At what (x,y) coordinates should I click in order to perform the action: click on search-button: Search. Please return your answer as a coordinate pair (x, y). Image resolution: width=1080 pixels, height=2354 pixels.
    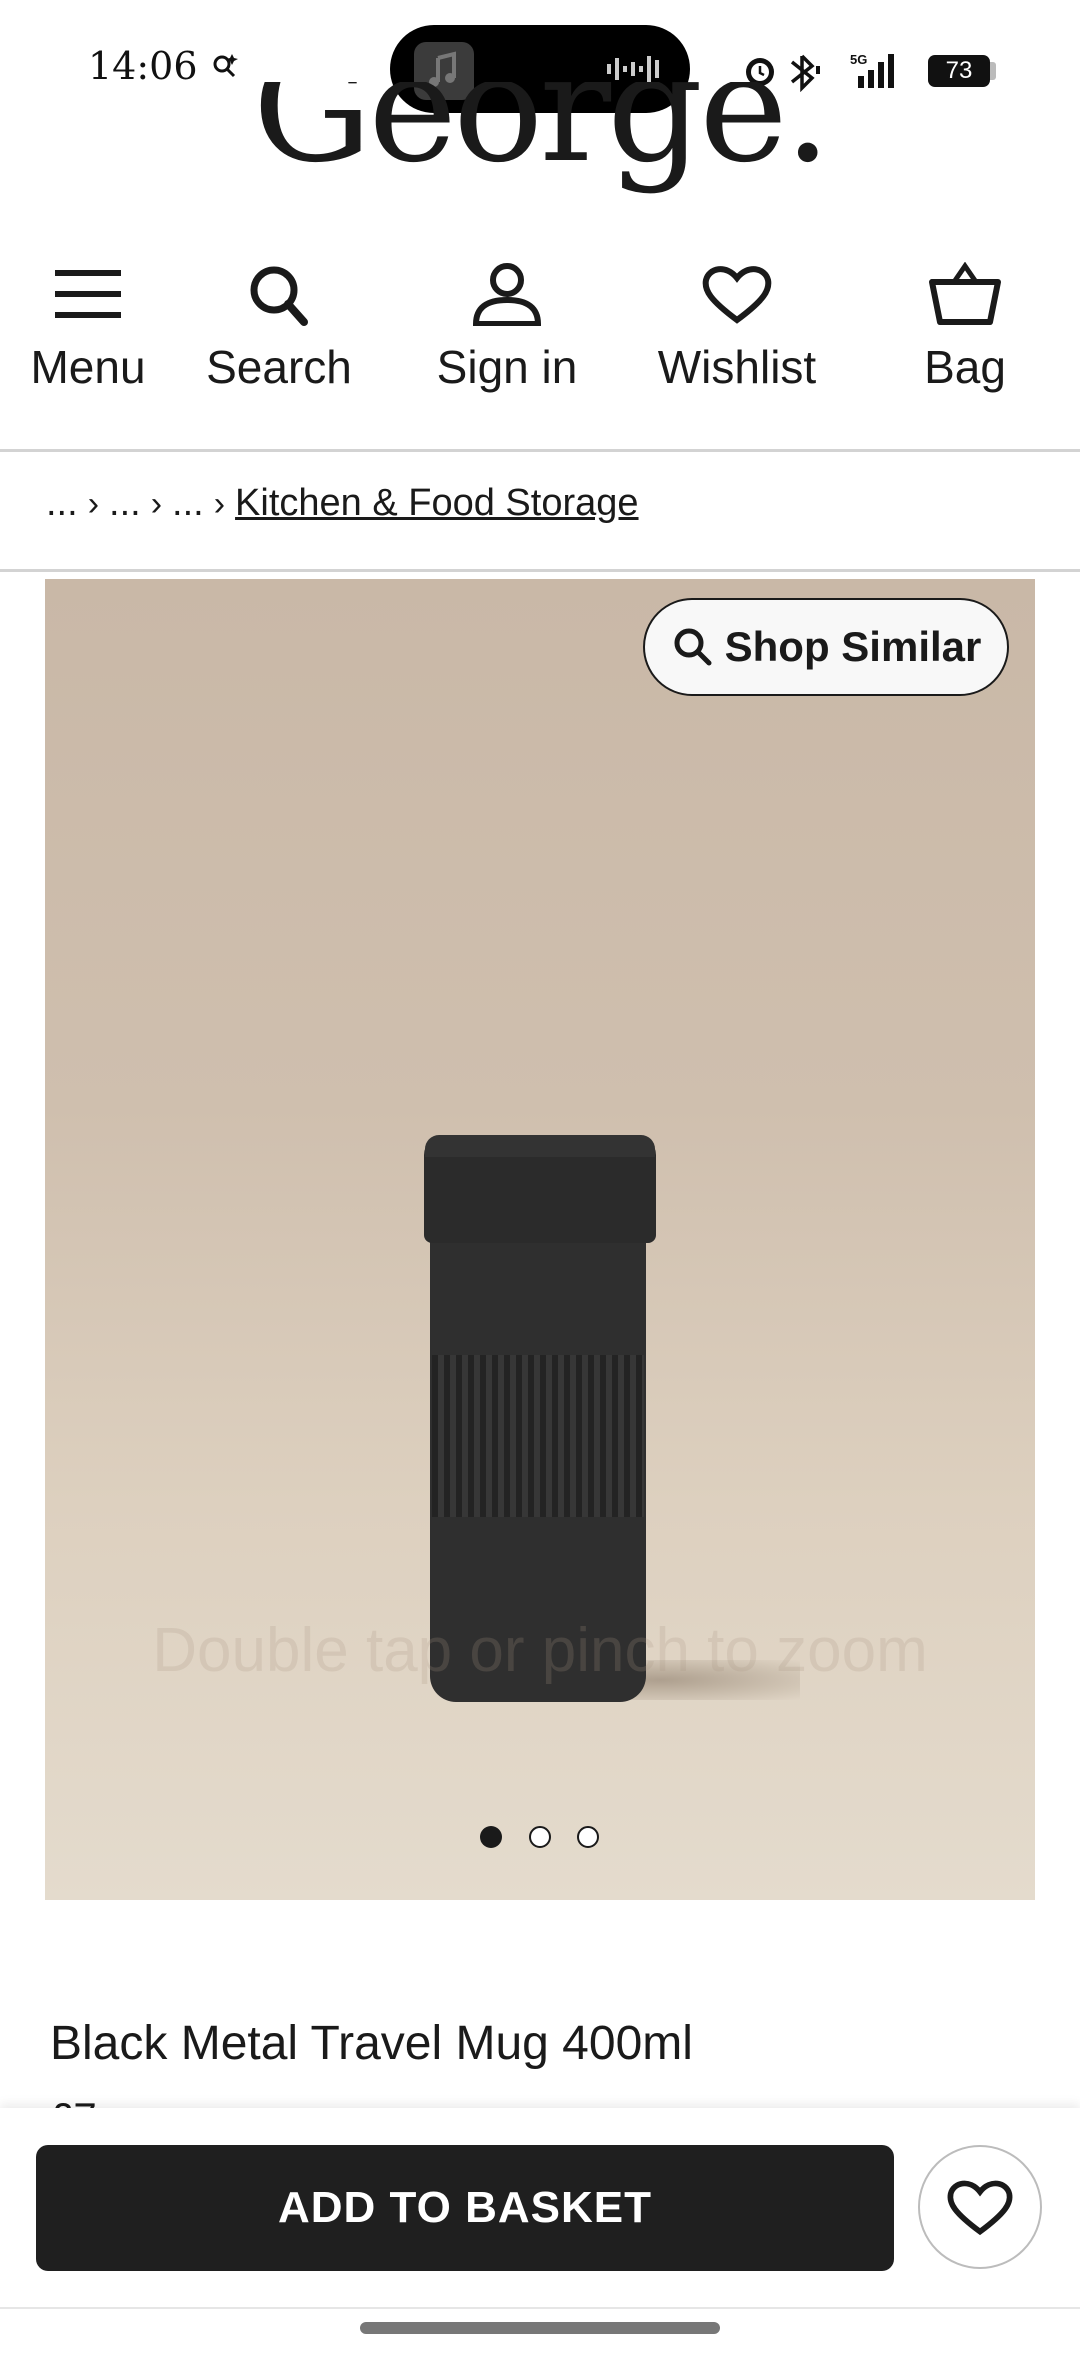
    Looking at the image, I should click on (279, 342).